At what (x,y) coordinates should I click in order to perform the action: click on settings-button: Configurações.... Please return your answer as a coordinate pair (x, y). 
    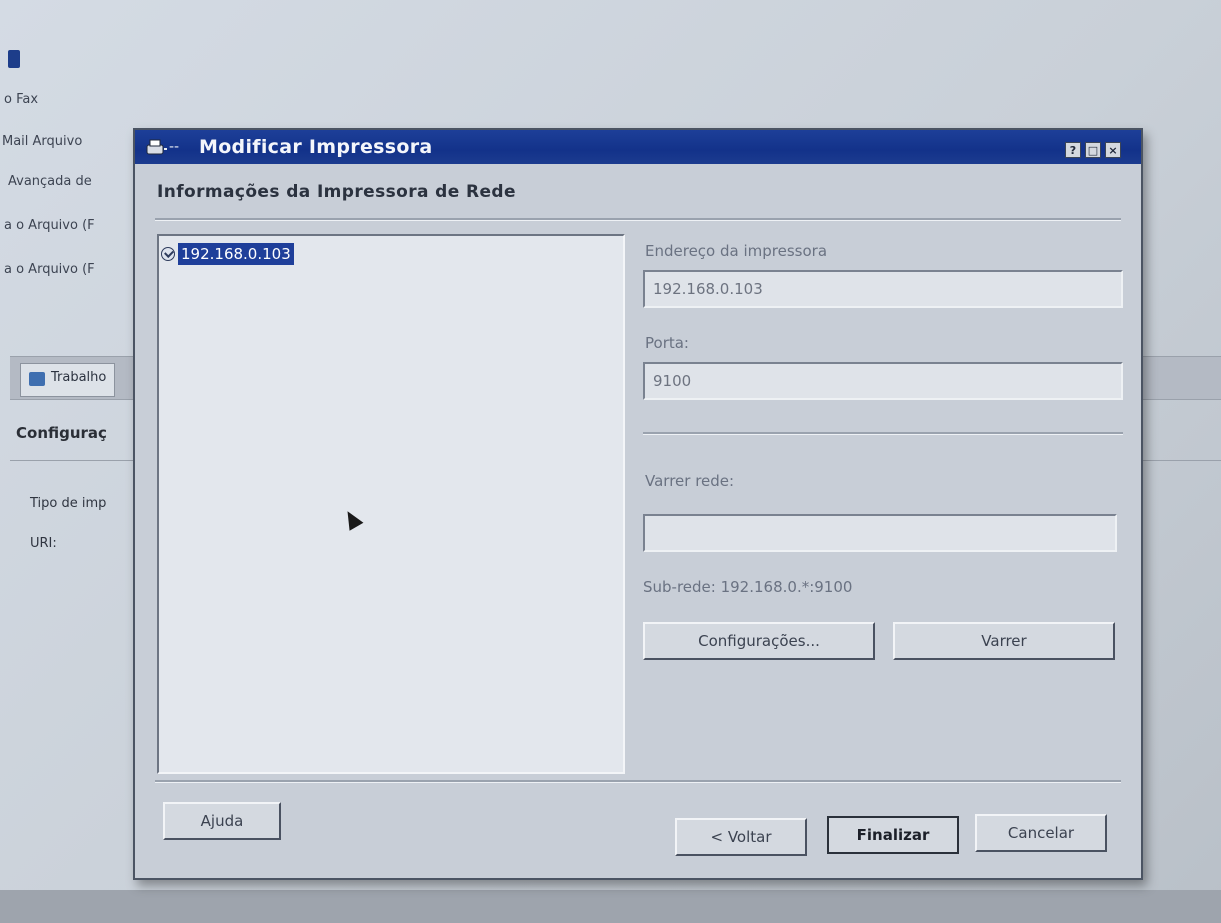
    Looking at the image, I should click on (759, 641).